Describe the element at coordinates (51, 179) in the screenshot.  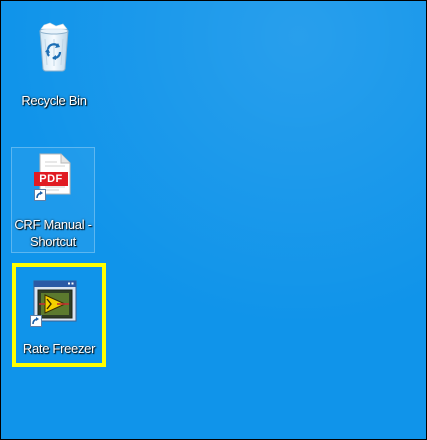
I see `pdf-badge: PDF` at that location.